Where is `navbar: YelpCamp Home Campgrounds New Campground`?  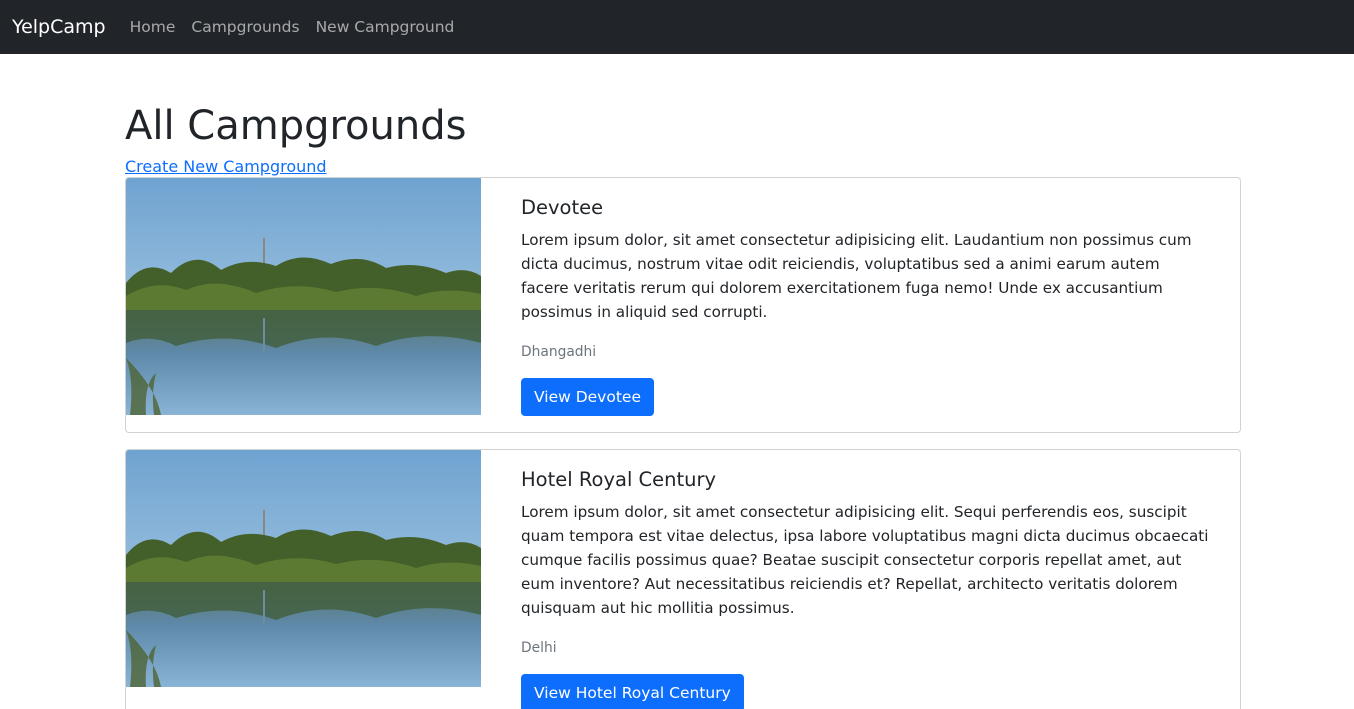 navbar: YelpCamp Home Campgrounds New Campground is located at coordinates (677, 27).